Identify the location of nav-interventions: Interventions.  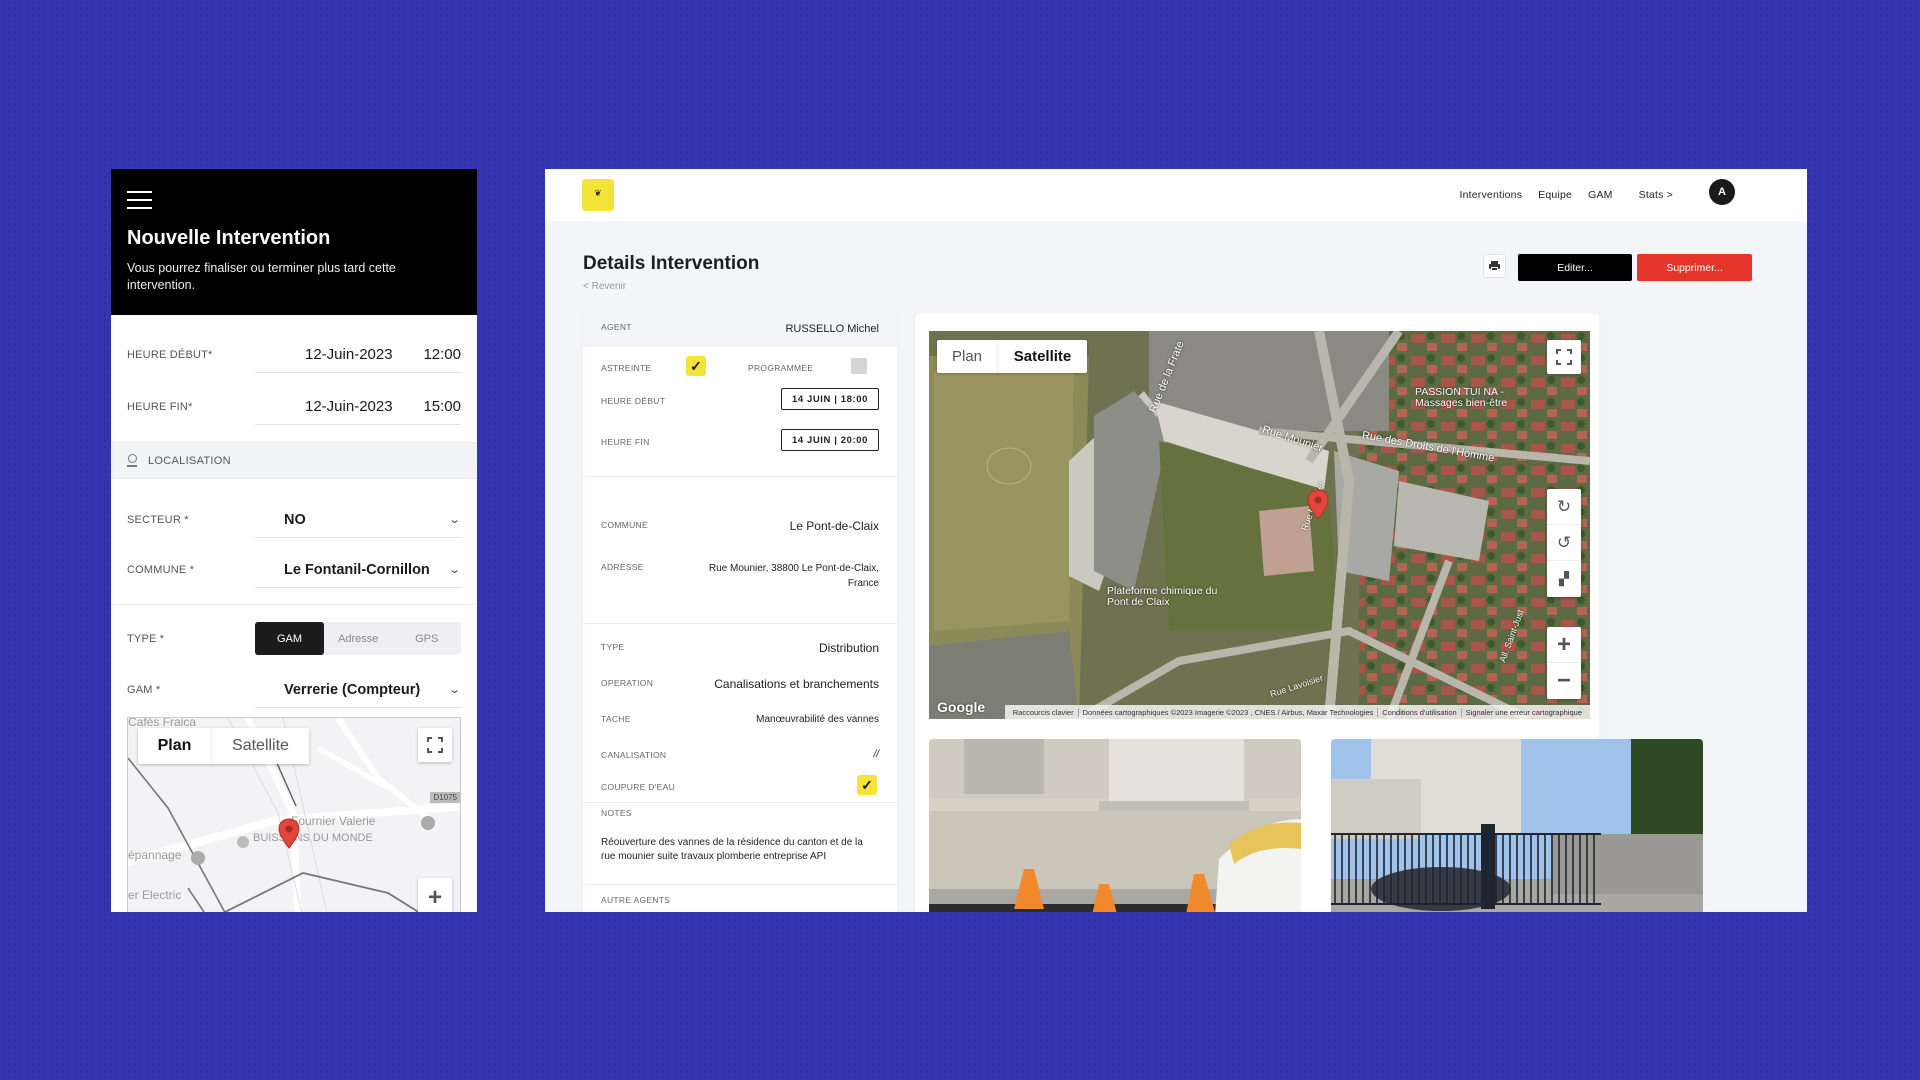
(1490, 195).